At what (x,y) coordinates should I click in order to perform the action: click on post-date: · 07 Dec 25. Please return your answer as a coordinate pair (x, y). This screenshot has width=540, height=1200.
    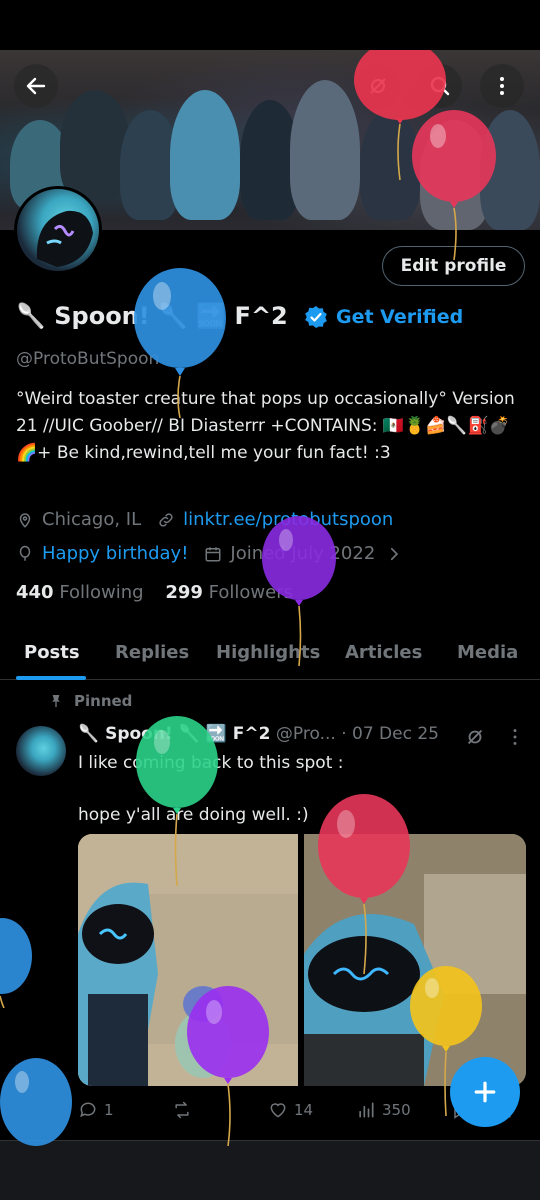
    Looking at the image, I should click on (390, 734).